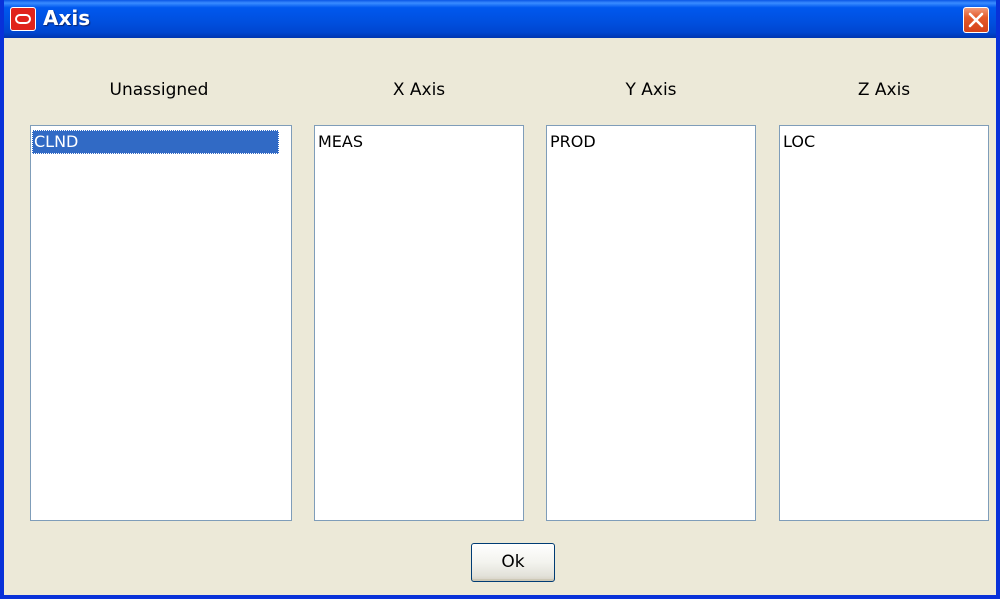 The image size is (1000, 599). Describe the element at coordinates (513, 562) in the screenshot. I see `ok-button: Ok` at that location.